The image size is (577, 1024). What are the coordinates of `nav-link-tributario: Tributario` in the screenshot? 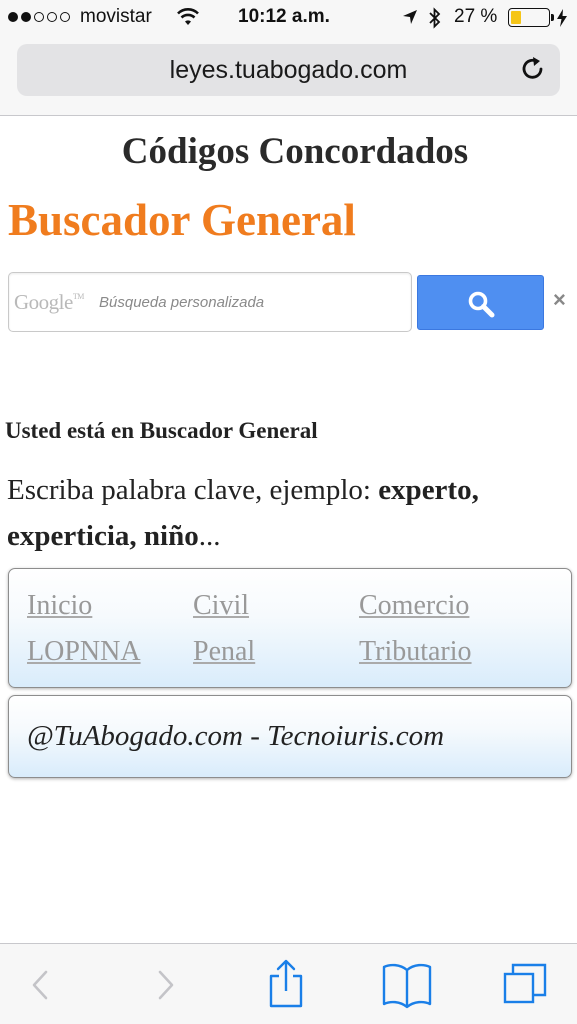 It's located at (415, 652).